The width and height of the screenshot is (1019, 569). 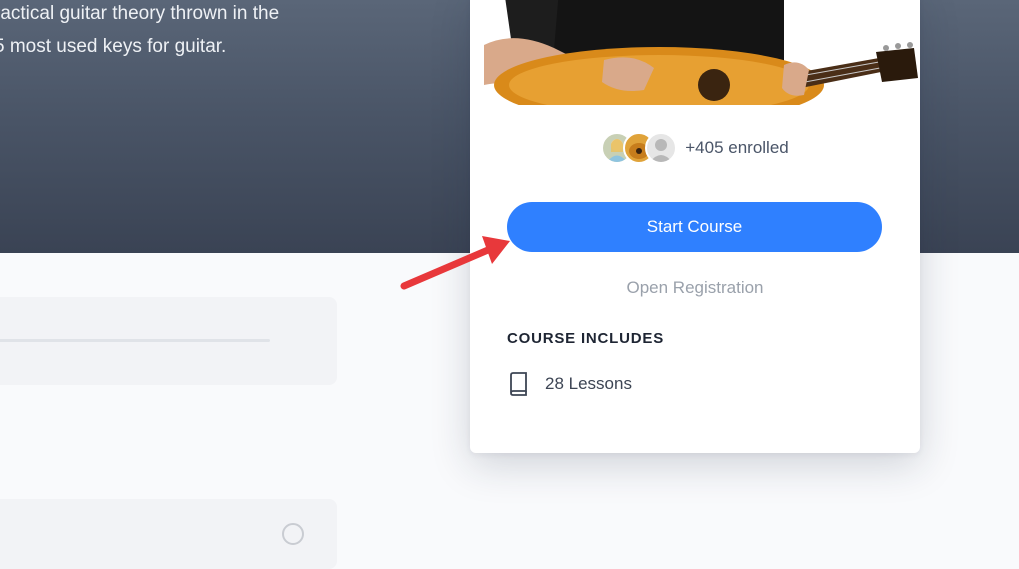 What do you see at coordinates (168, 534) in the screenshot?
I see `lesson-row` at bounding box center [168, 534].